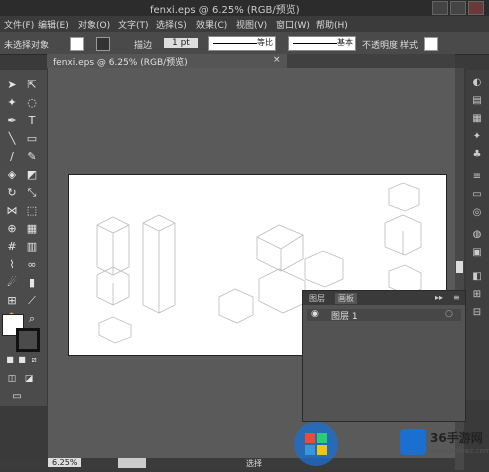 The width and height of the screenshot is (489, 472). I want to click on layer-target-icon: ○, so click(449, 314).